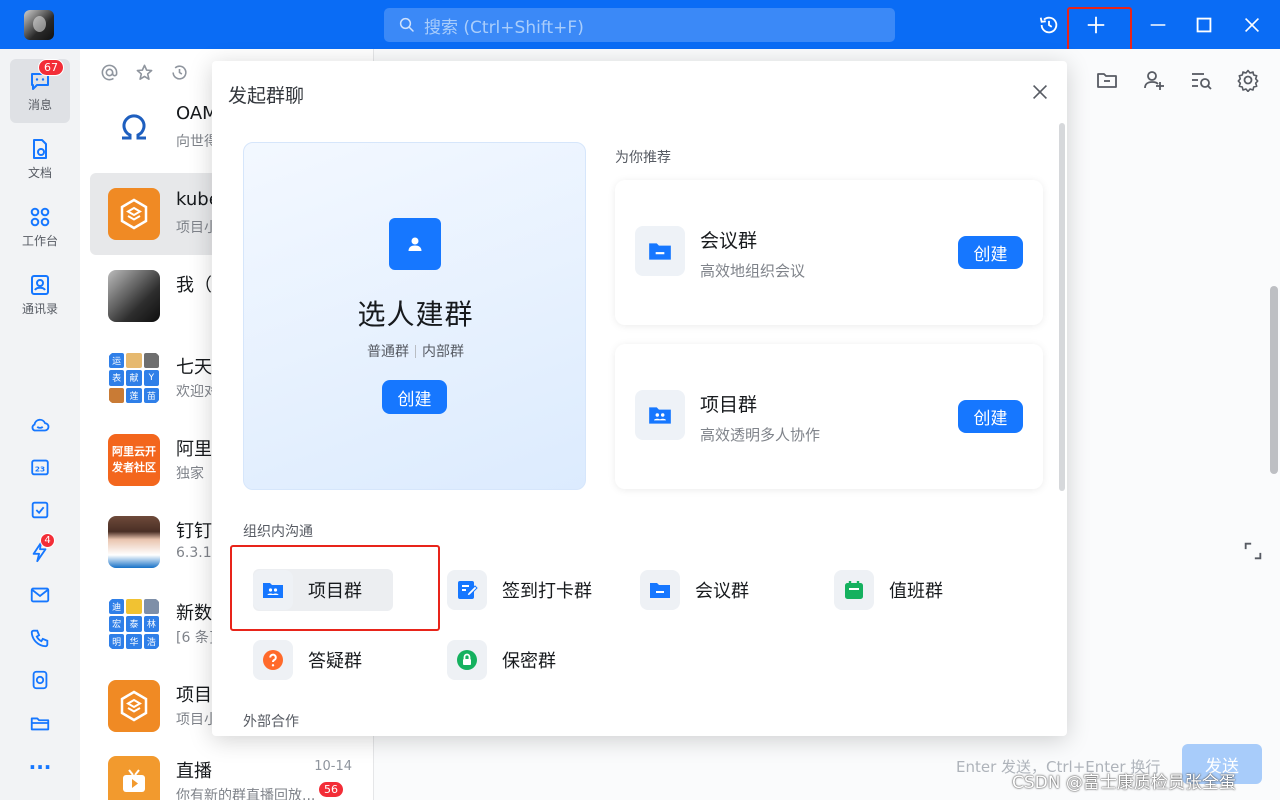 This screenshot has width=1280, height=800. I want to click on group-type-duty: 值班群, so click(888, 590).